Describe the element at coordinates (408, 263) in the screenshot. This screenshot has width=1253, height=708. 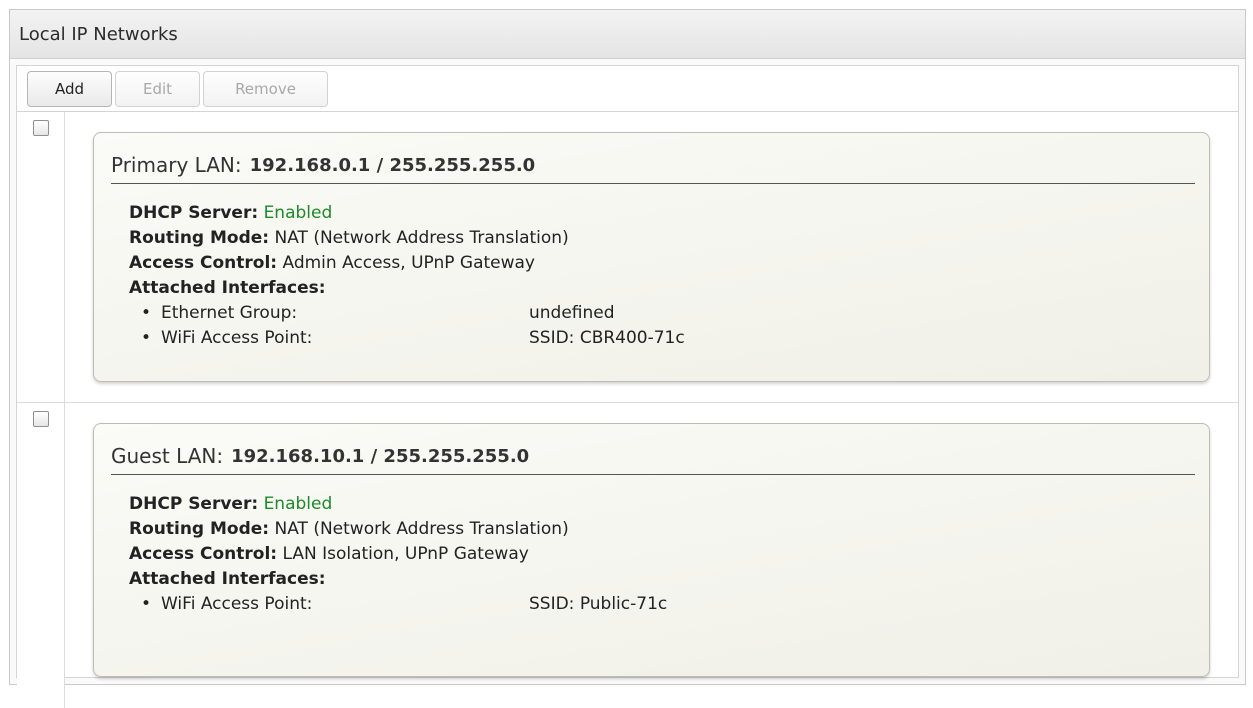
I see `access-value: Admin Access, UPnP Gateway` at that location.